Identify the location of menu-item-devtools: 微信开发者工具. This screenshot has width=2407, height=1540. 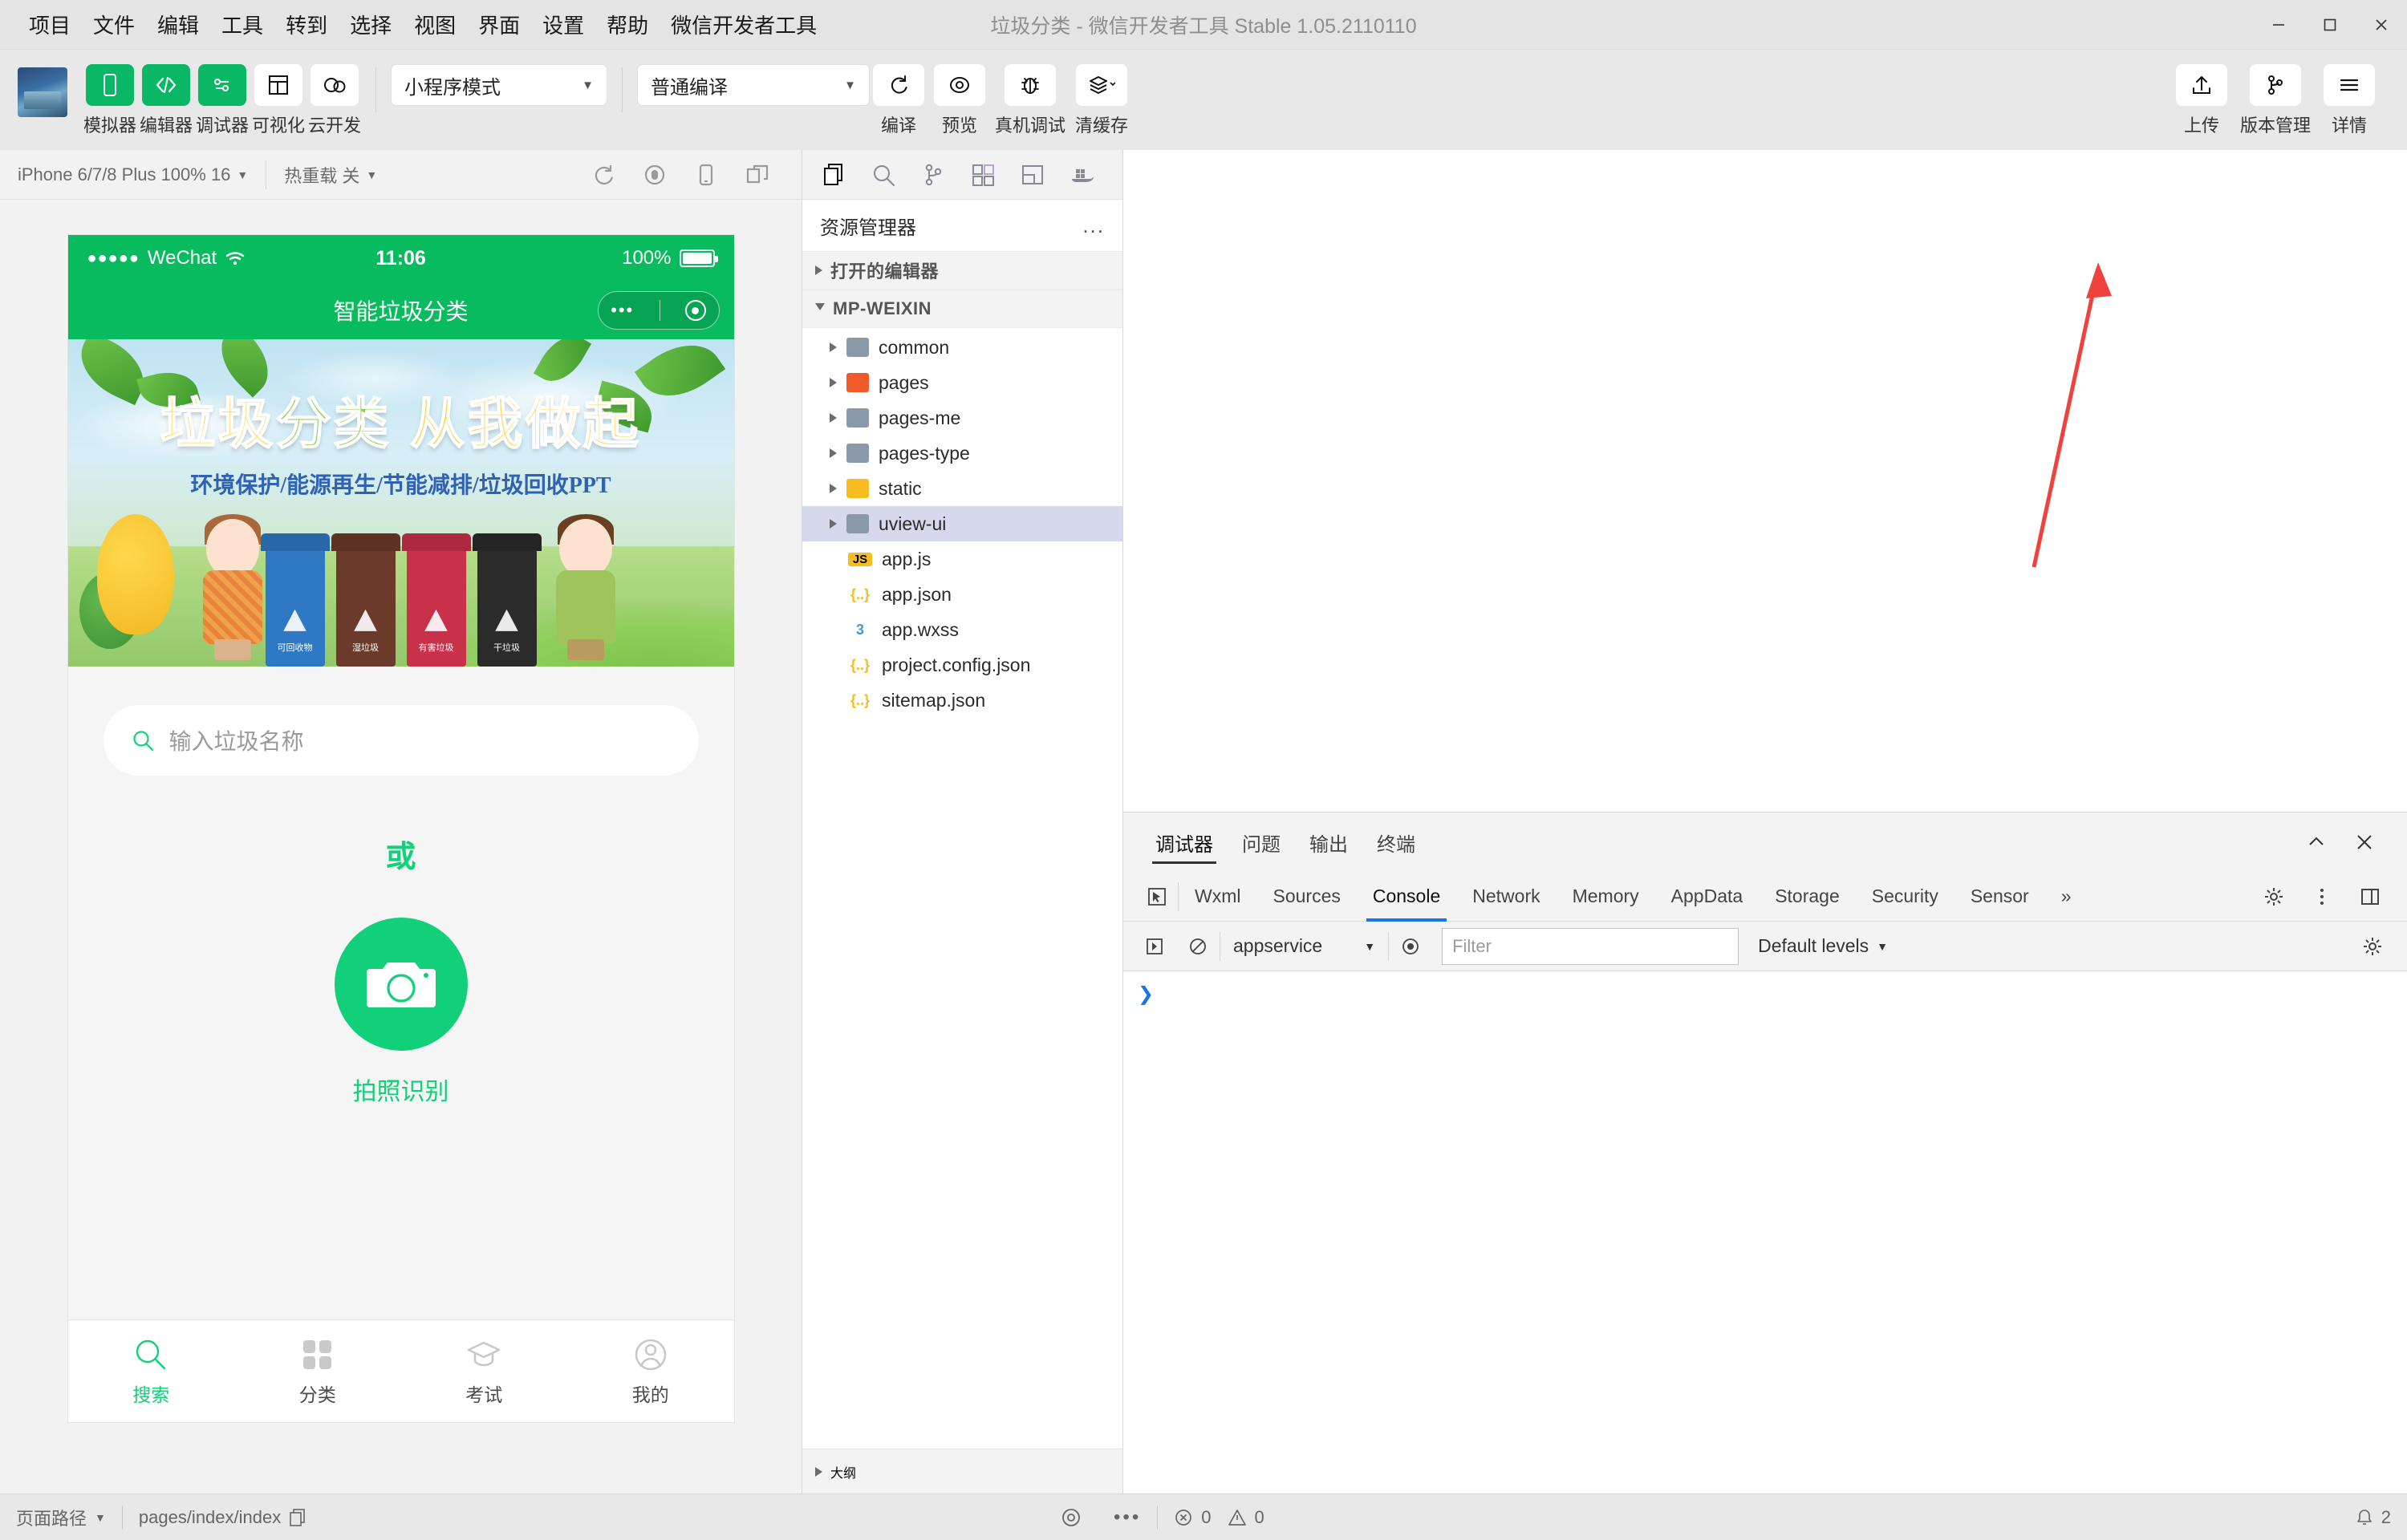
(744, 24).